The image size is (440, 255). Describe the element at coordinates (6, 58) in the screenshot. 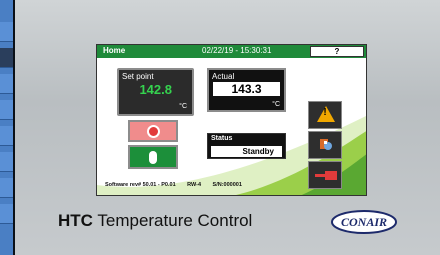

I see `side-tab-active` at that location.